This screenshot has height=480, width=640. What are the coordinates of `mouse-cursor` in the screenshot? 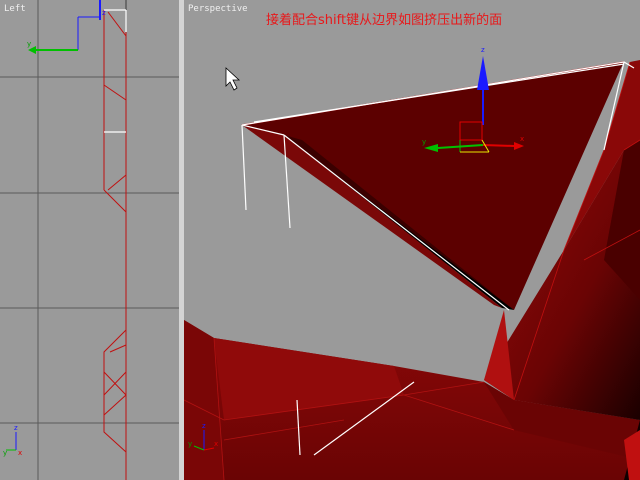 It's located at (233, 79).